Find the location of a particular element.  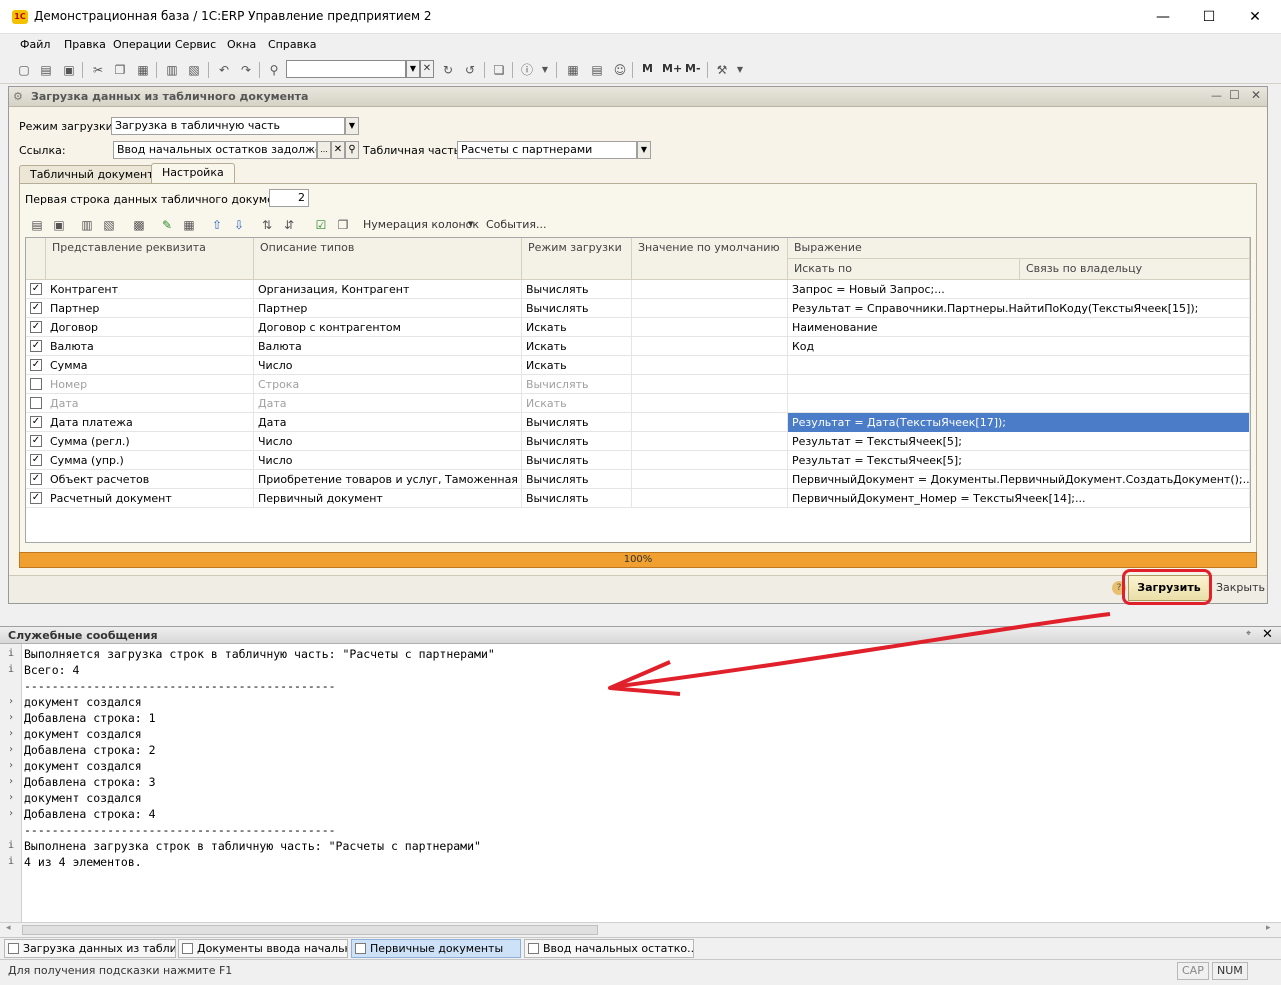

scroll-left-icon: ◂ is located at coordinates (8, 928).